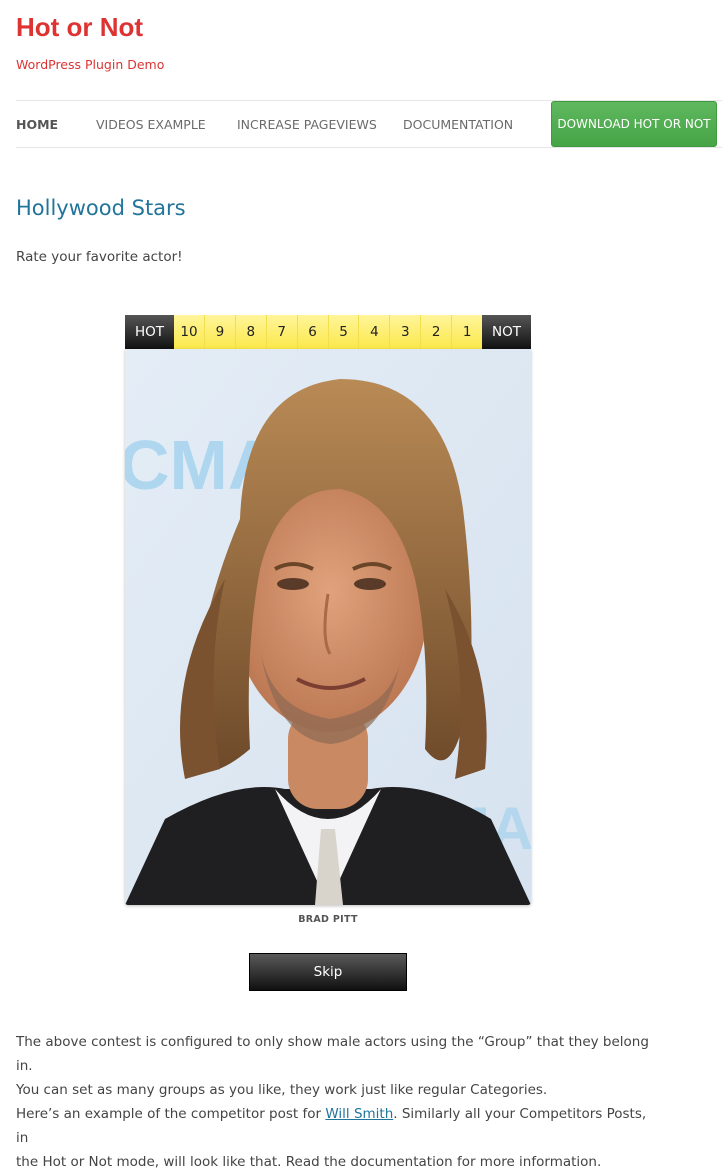  What do you see at coordinates (90, 64) in the screenshot?
I see `site-tagline: WordPress Plugin Demo` at bounding box center [90, 64].